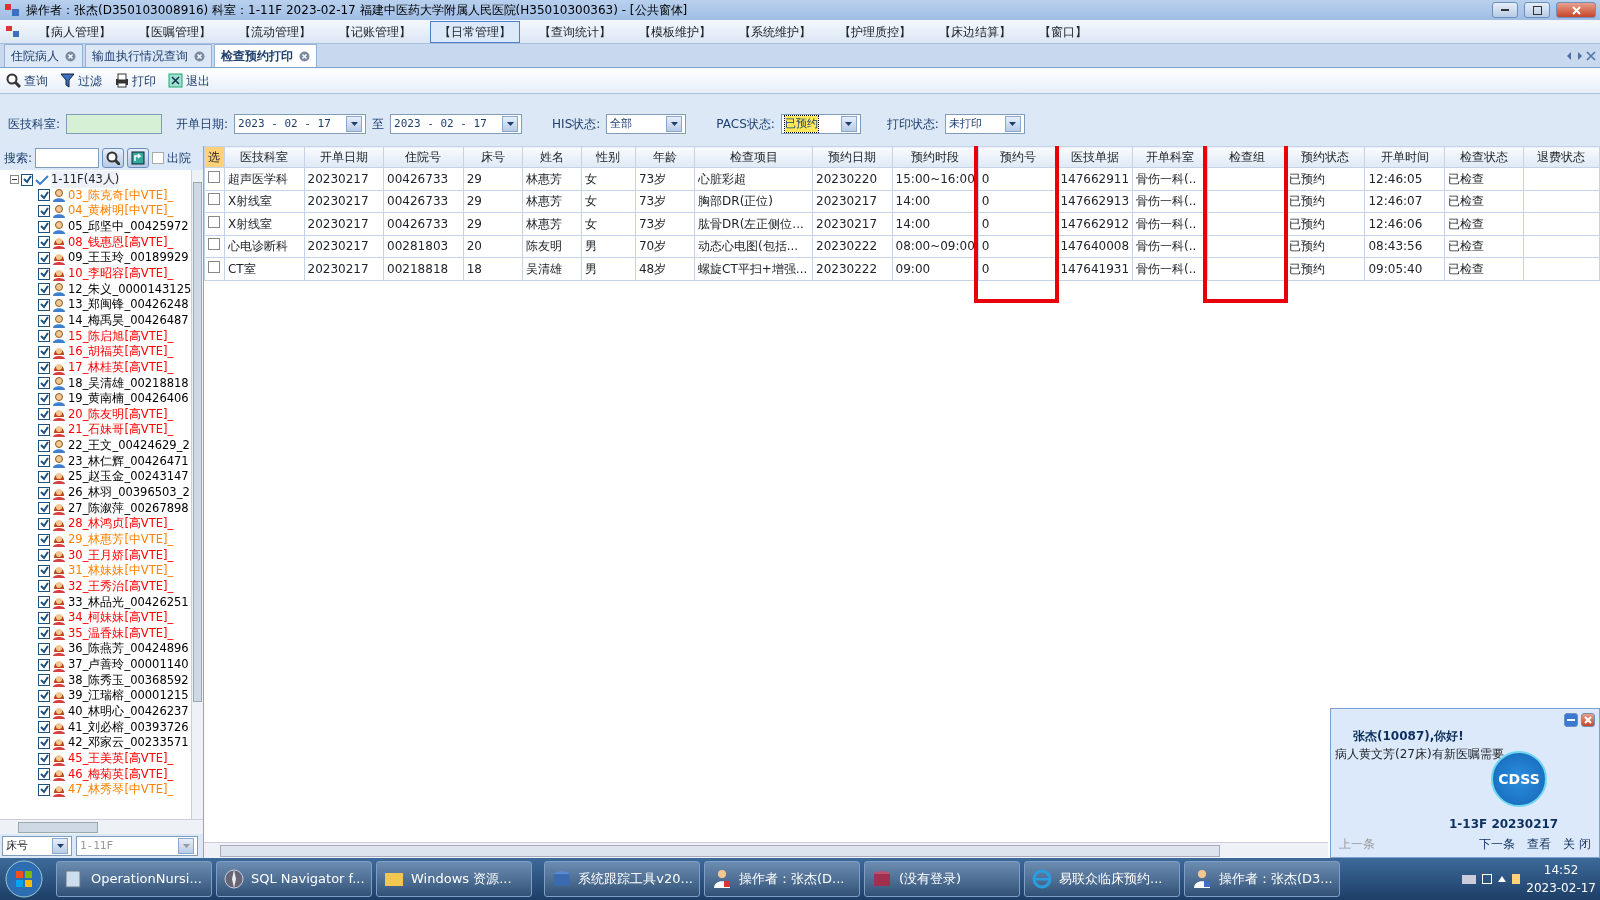 This screenshot has height=900, width=1600. Describe the element at coordinates (128, 712) in the screenshot. I see `patient-node: 40_林明心_00426237` at that location.